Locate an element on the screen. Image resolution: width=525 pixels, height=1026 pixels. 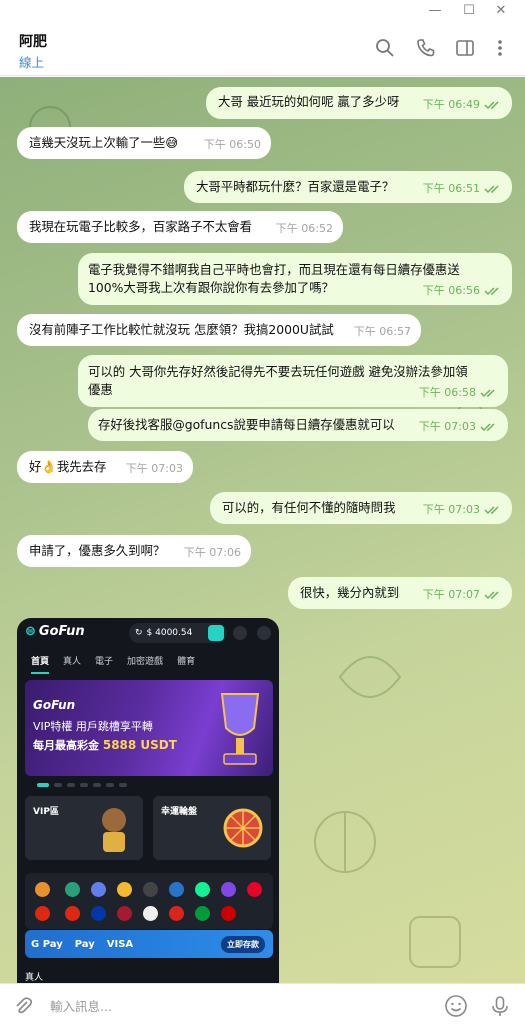
online-status: 線上 is located at coordinates (32, 62).